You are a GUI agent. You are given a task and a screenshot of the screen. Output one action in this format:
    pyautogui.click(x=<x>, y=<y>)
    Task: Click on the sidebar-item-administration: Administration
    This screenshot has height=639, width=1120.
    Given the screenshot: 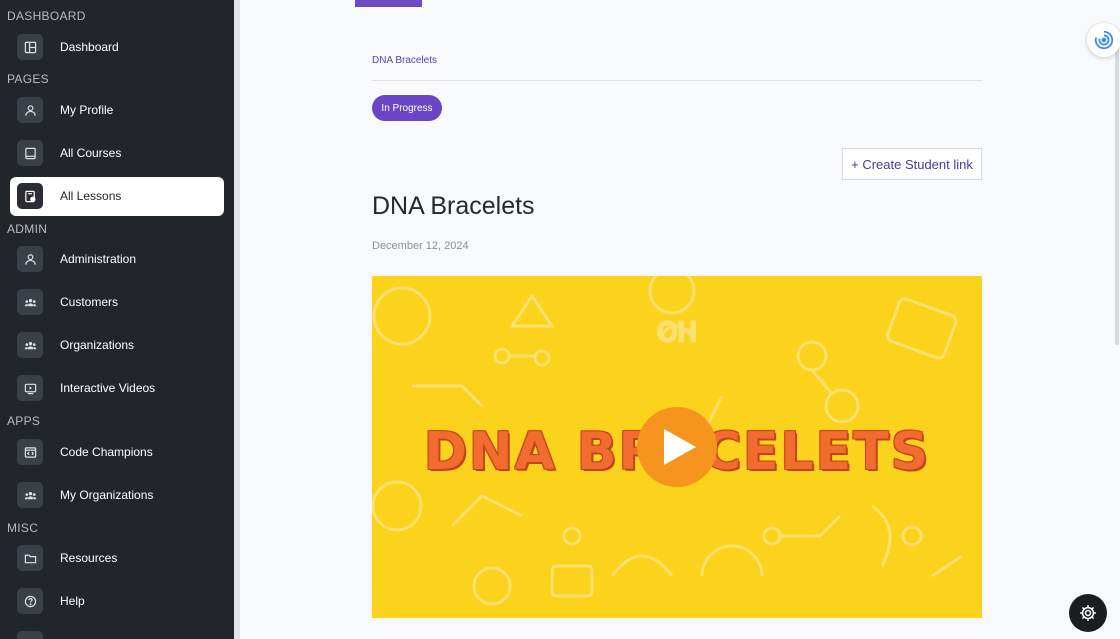 What is the action you would take?
    pyautogui.click(x=117, y=259)
    